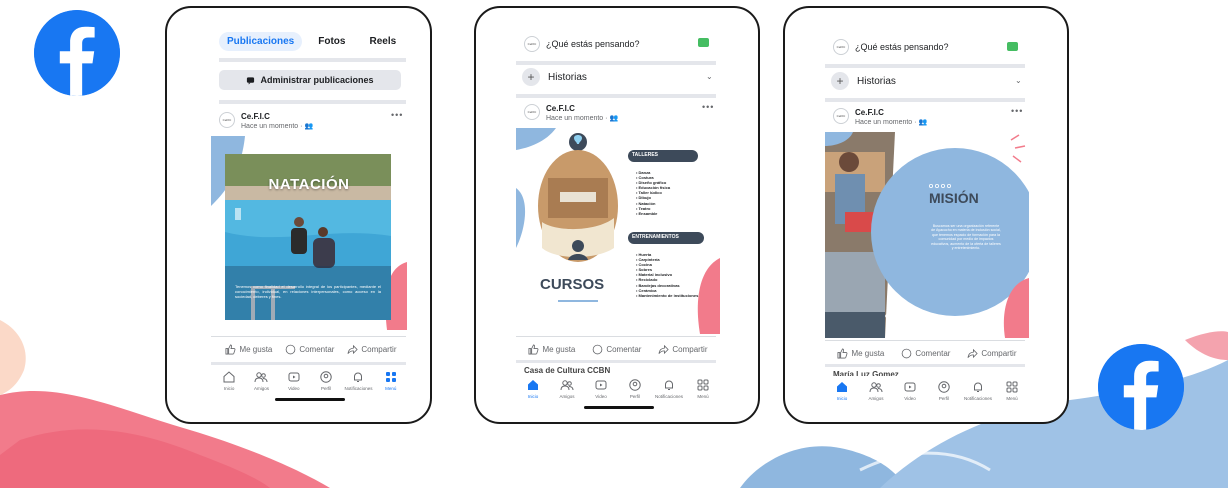  I want to click on manage-posts-button: Administrar publicaciones, so click(310, 80).